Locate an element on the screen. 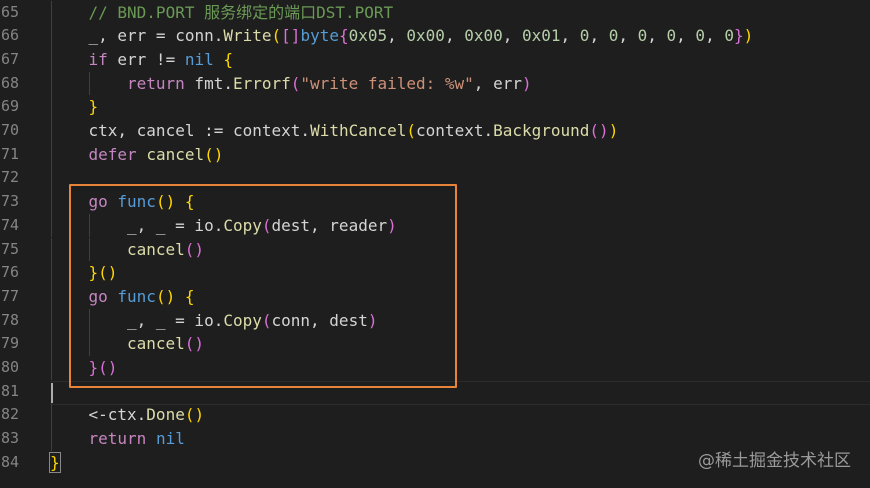 This screenshot has height=488, width=870. code-token: // BND.PORT 服务绑定的端口DST.PORT is located at coordinates (241, 12).